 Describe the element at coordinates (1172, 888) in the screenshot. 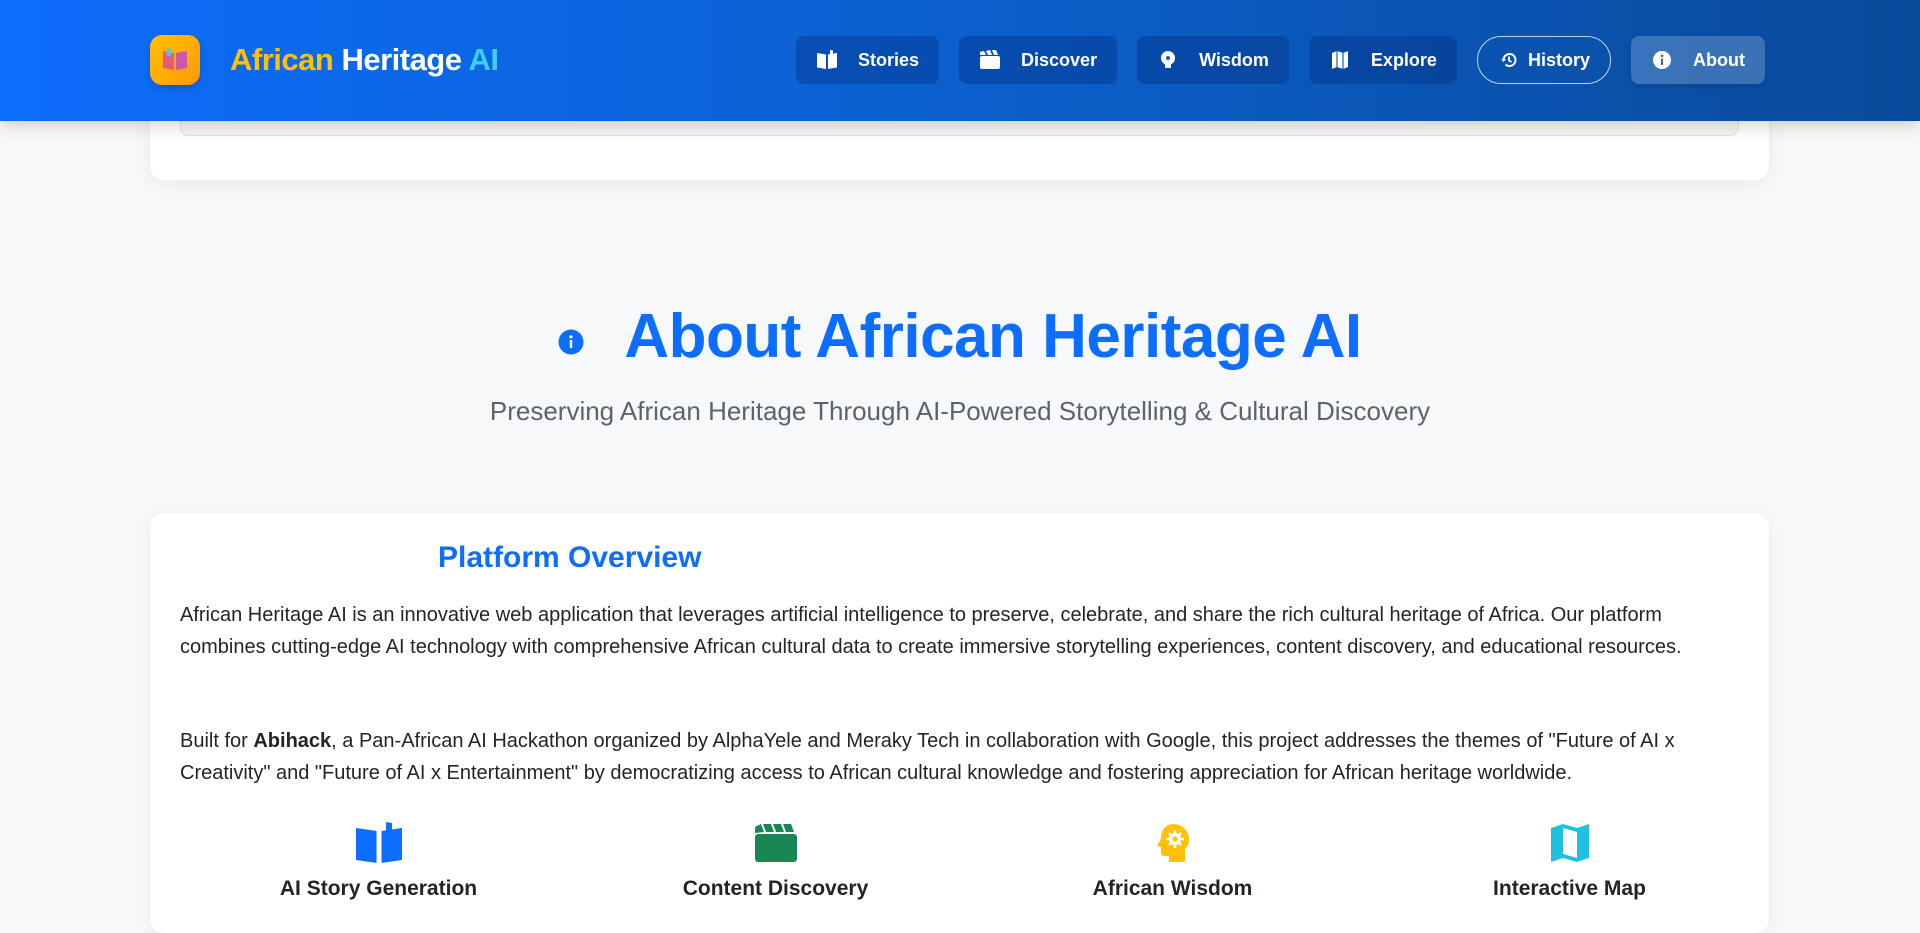

I see `feature-title: African Wisdom` at that location.